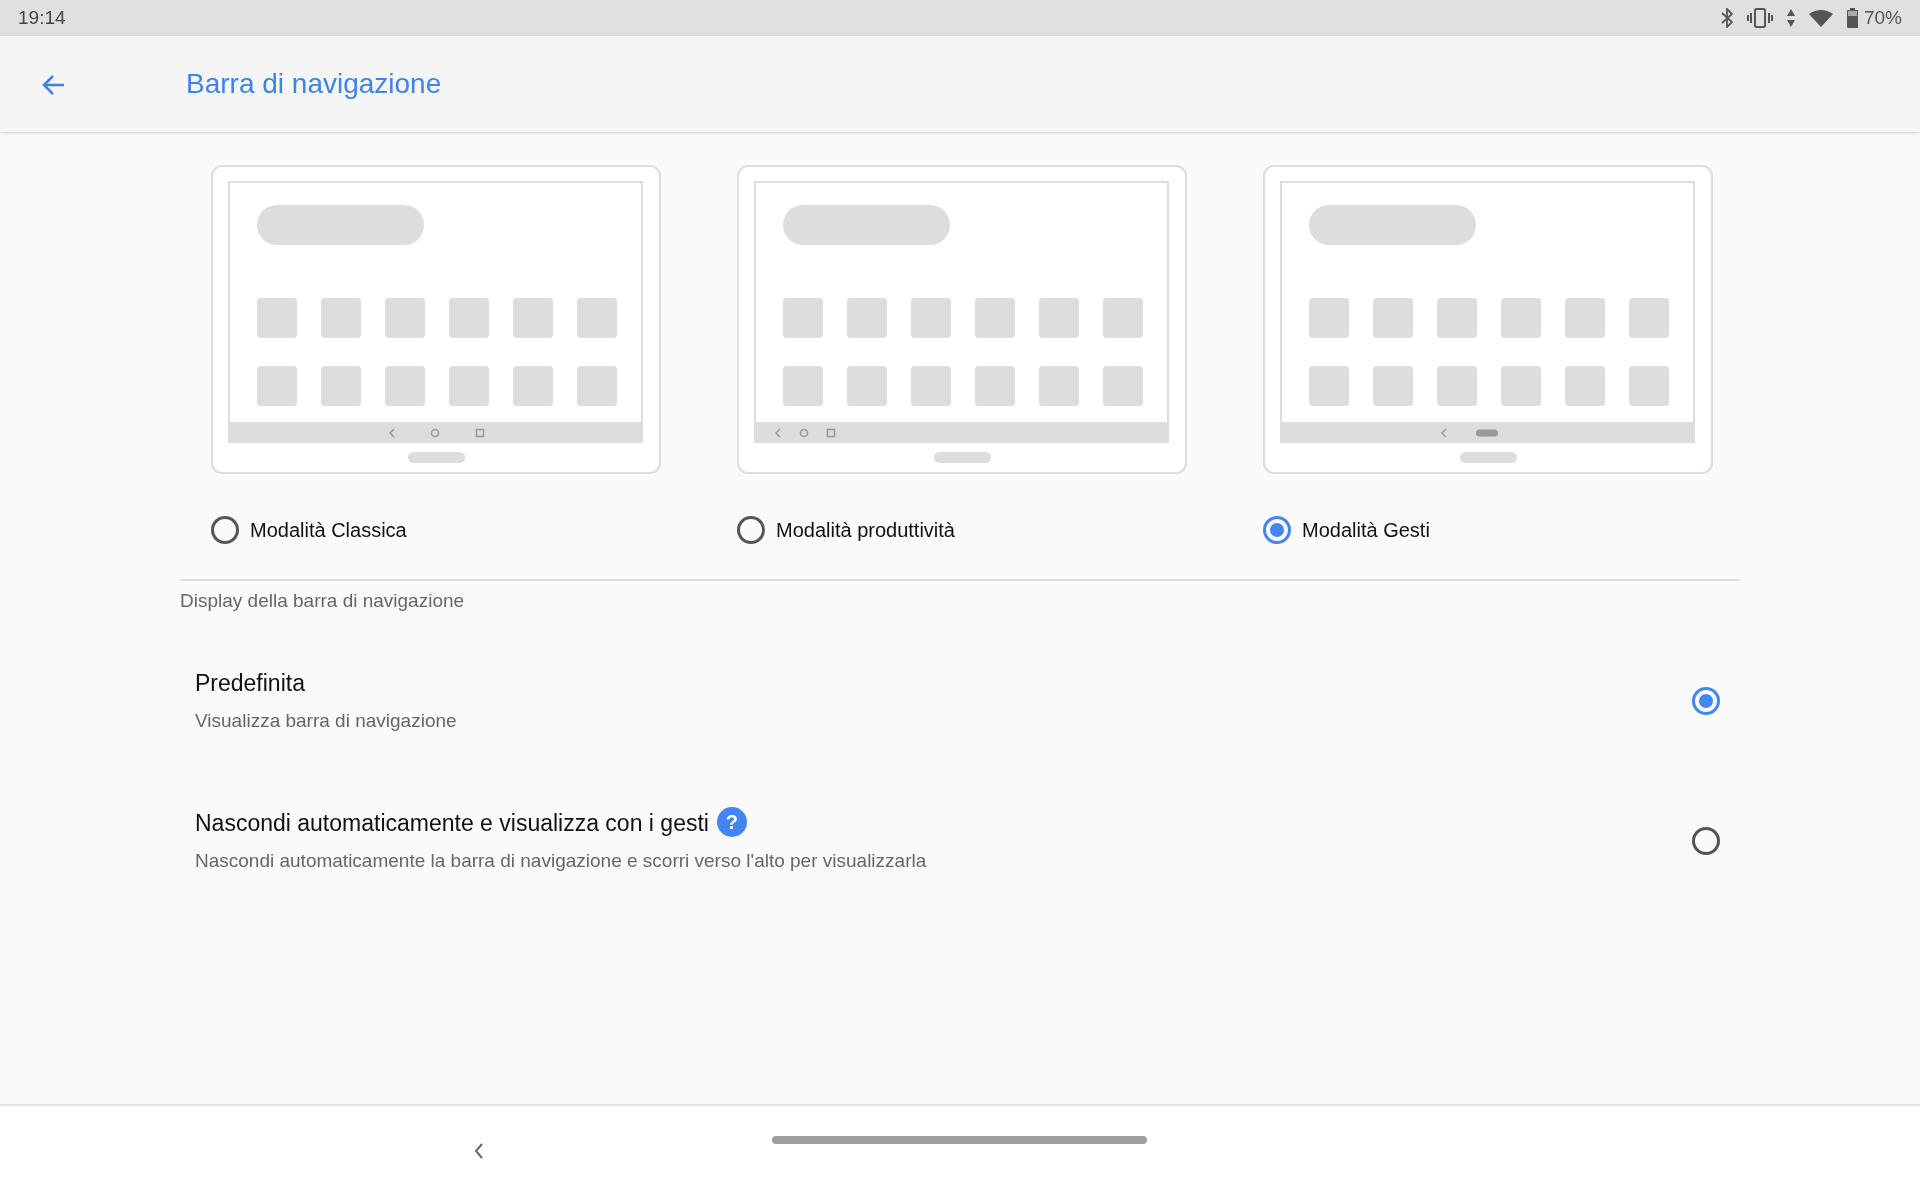 The image size is (1920, 1200). I want to click on battery-percent: 70%, so click(1882, 17).